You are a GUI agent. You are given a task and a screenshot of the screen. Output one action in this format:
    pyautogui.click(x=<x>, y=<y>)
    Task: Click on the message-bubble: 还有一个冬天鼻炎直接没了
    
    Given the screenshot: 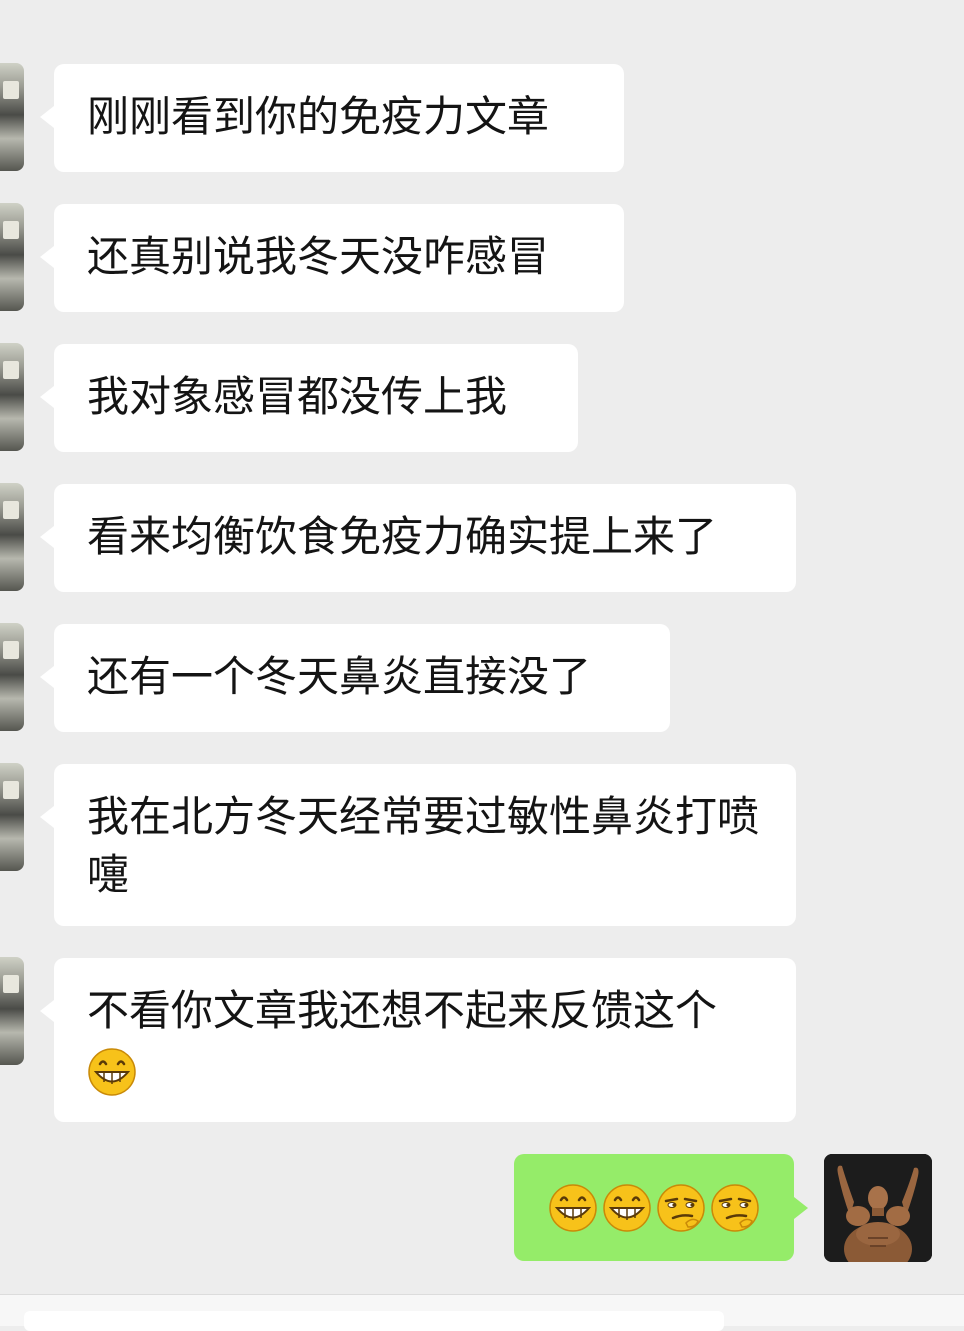 What is the action you would take?
    pyautogui.click(x=355, y=678)
    